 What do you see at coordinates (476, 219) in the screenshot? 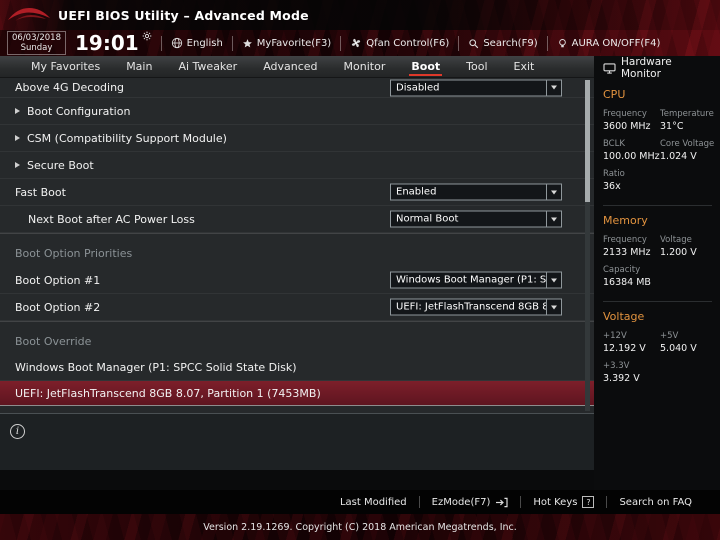
I see `next-boot-dropdown: Normal Boot` at bounding box center [476, 219].